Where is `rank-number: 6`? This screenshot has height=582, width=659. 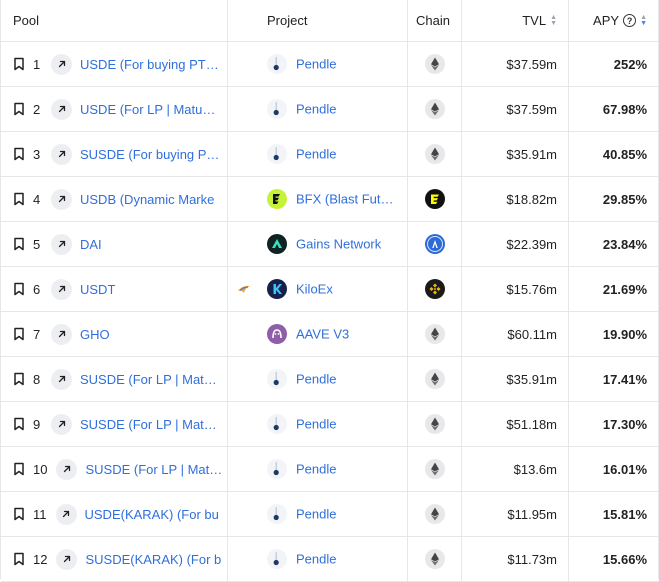
rank-number: 6 is located at coordinates (37, 289).